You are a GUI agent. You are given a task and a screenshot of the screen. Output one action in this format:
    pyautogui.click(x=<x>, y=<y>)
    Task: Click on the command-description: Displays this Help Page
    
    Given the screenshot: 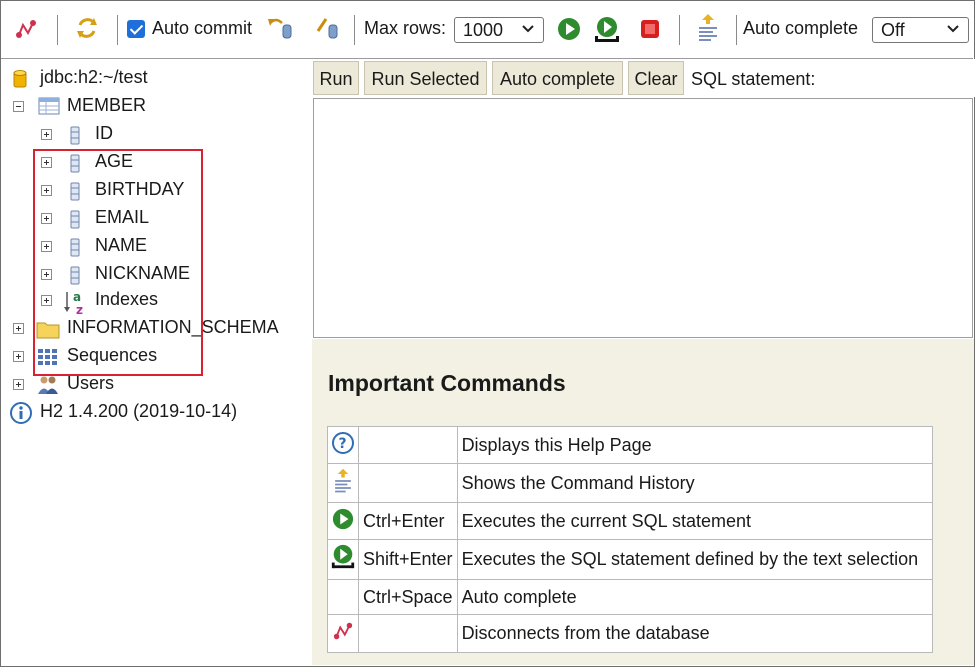 What is the action you would take?
    pyautogui.click(x=694, y=445)
    